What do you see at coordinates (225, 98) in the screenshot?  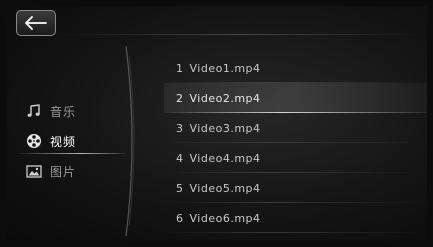 I see `list-item-name: Video2.mp4` at bounding box center [225, 98].